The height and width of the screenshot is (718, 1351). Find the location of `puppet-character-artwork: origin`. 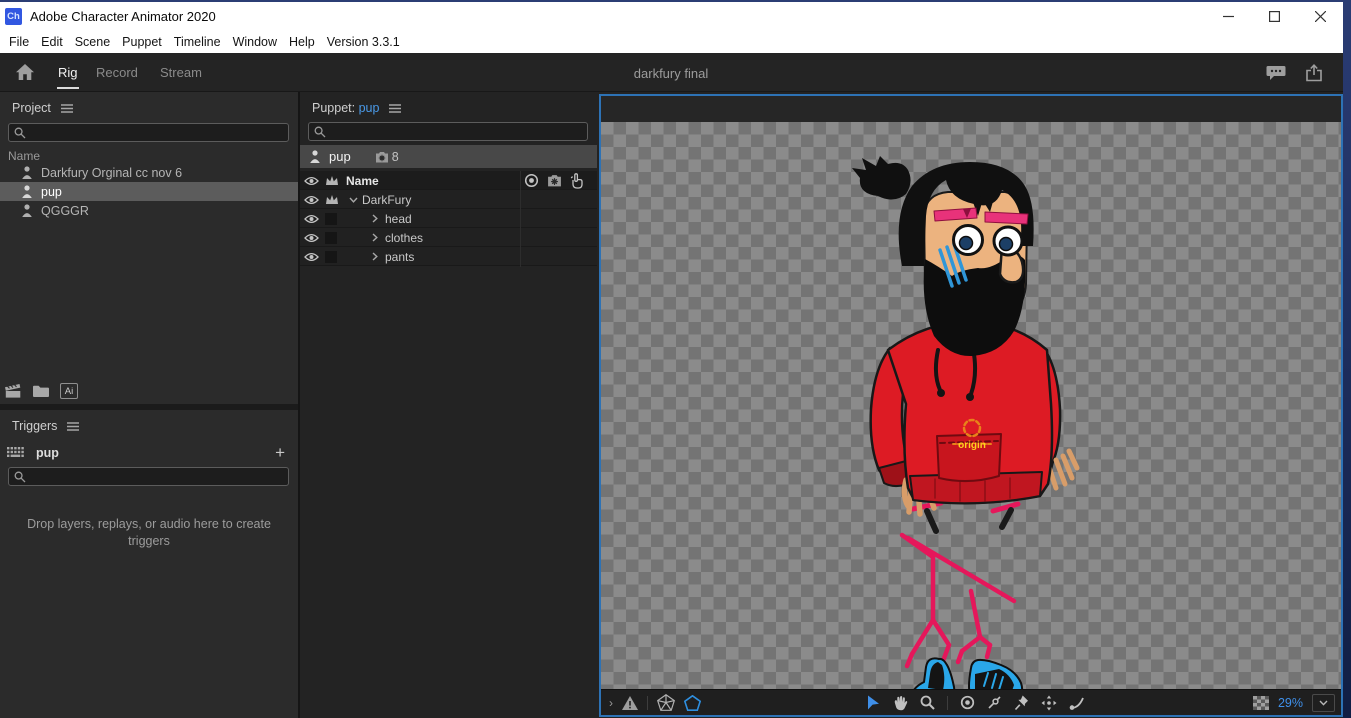

puppet-character-artwork: origin is located at coordinates (970, 429).